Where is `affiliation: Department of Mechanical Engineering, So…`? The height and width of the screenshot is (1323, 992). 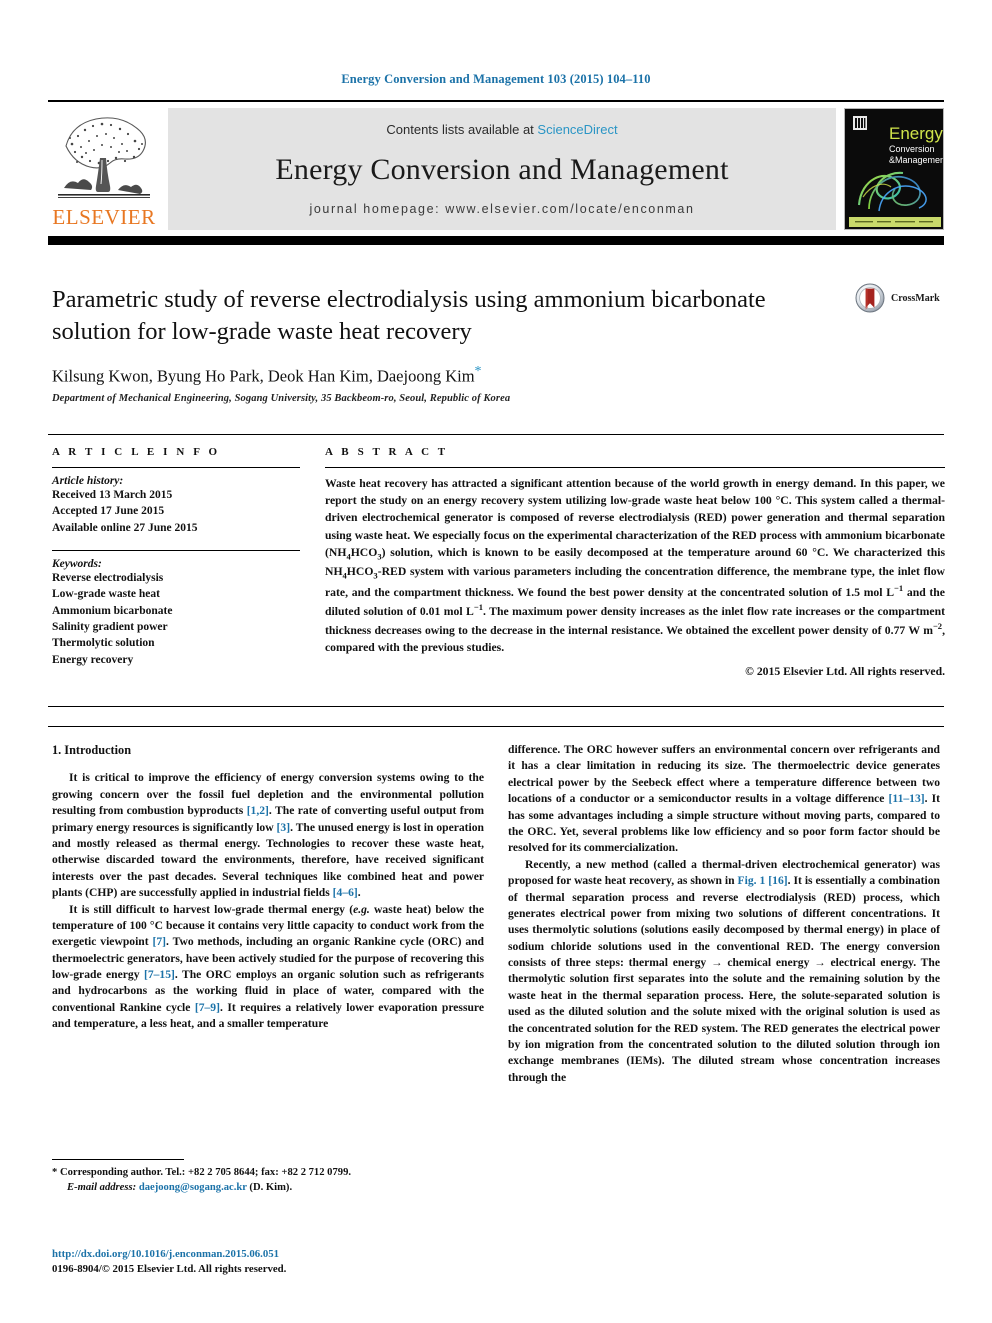 affiliation: Department of Mechanical Engineering, So… is located at coordinates (281, 399).